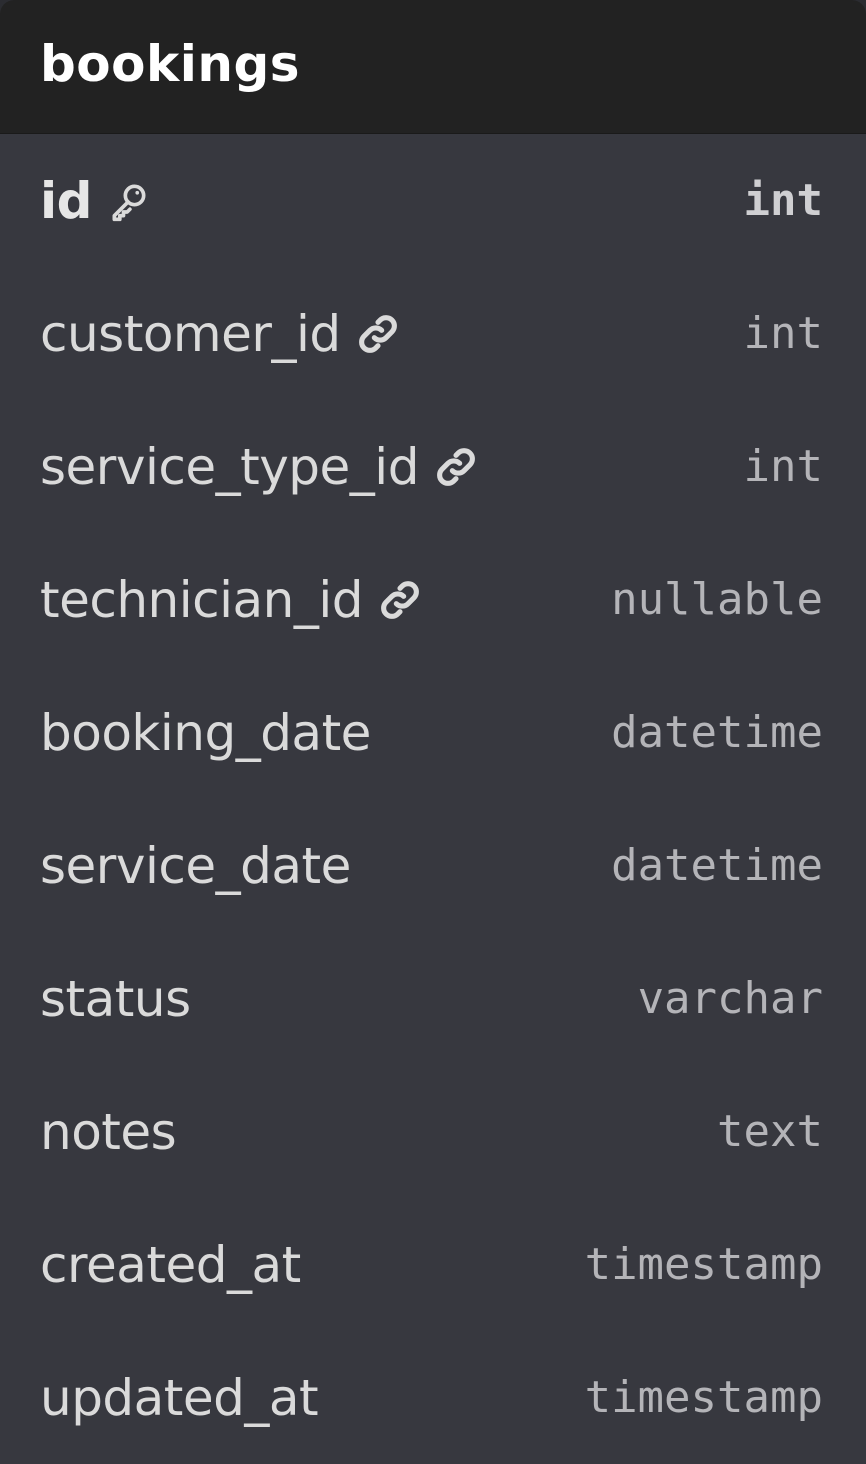 The image size is (866, 1464). What do you see at coordinates (433, 599) in the screenshot?
I see `column-row: technician_id nullable` at bounding box center [433, 599].